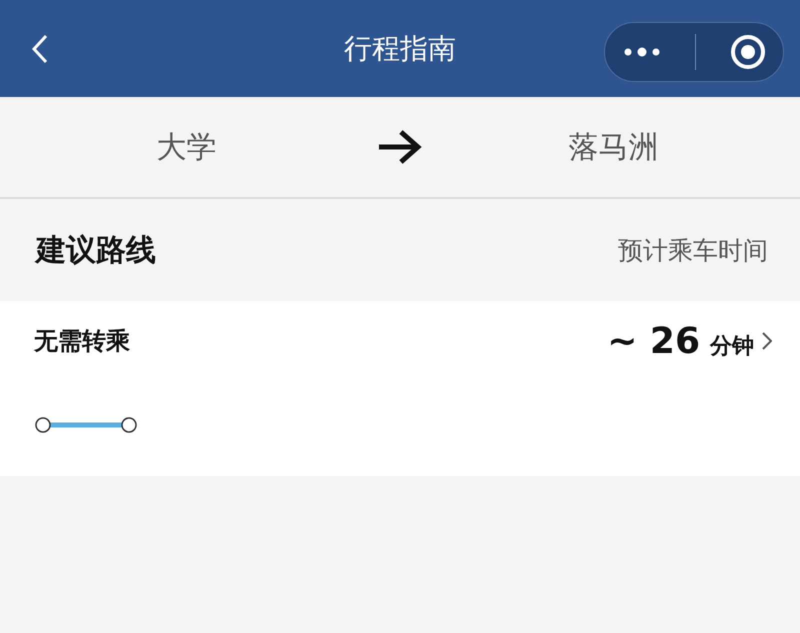 This screenshot has width=800, height=633. I want to click on route-line-icon, so click(86, 425).